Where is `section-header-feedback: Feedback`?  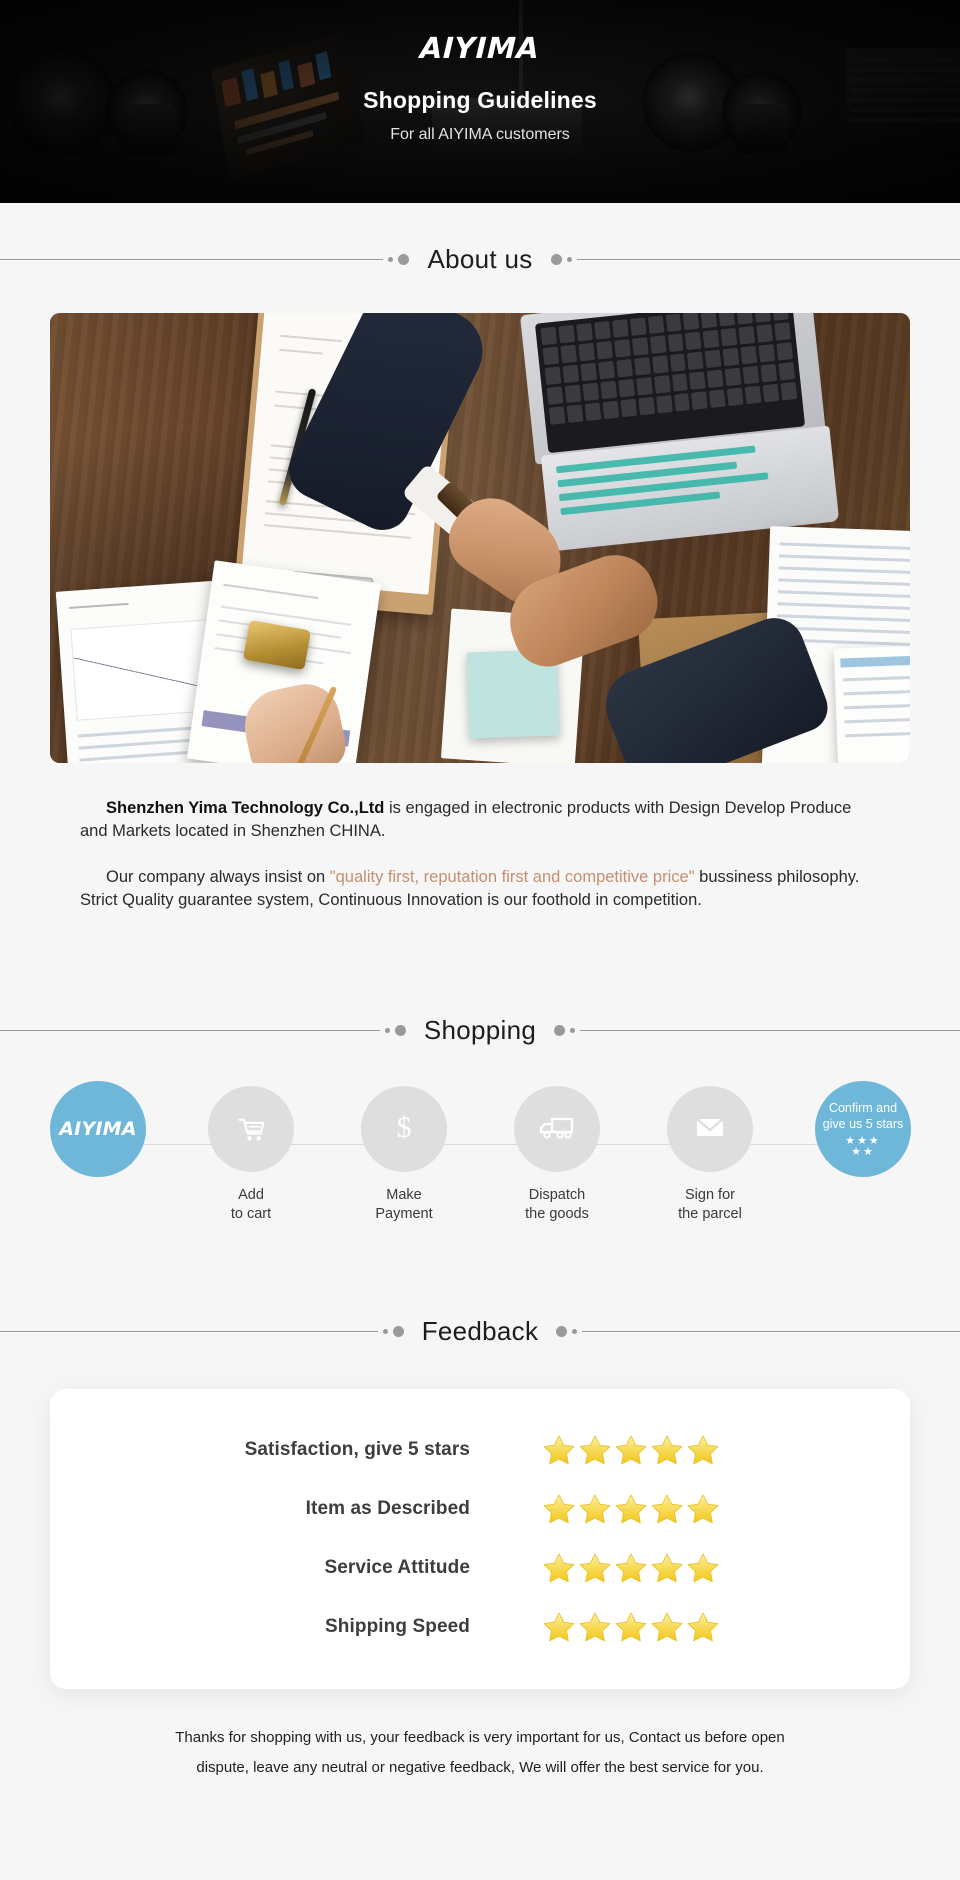 section-header-feedback: Feedback is located at coordinates (480, 1331).